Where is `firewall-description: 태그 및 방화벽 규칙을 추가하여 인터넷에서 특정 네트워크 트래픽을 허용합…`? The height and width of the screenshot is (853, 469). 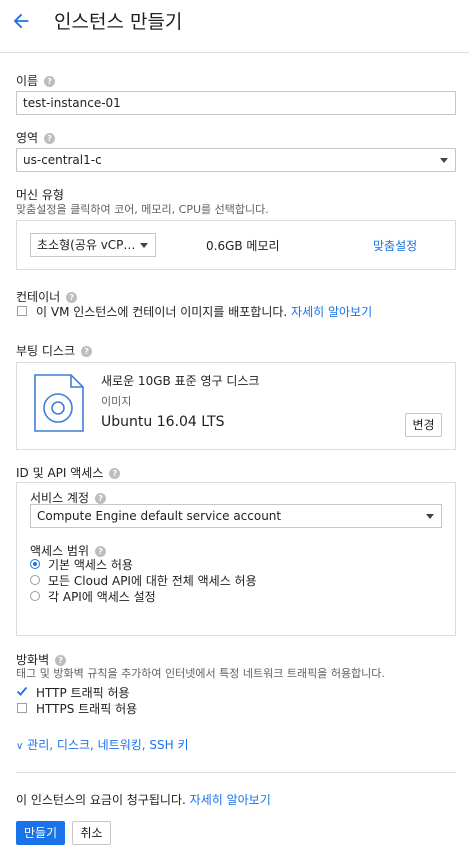
firewall-description: 태그 및 방화벽 규칙을 추가하여 인터넷에서 특정 네트워크 트래픽을 허용합… is located at coordinates (200, 673).